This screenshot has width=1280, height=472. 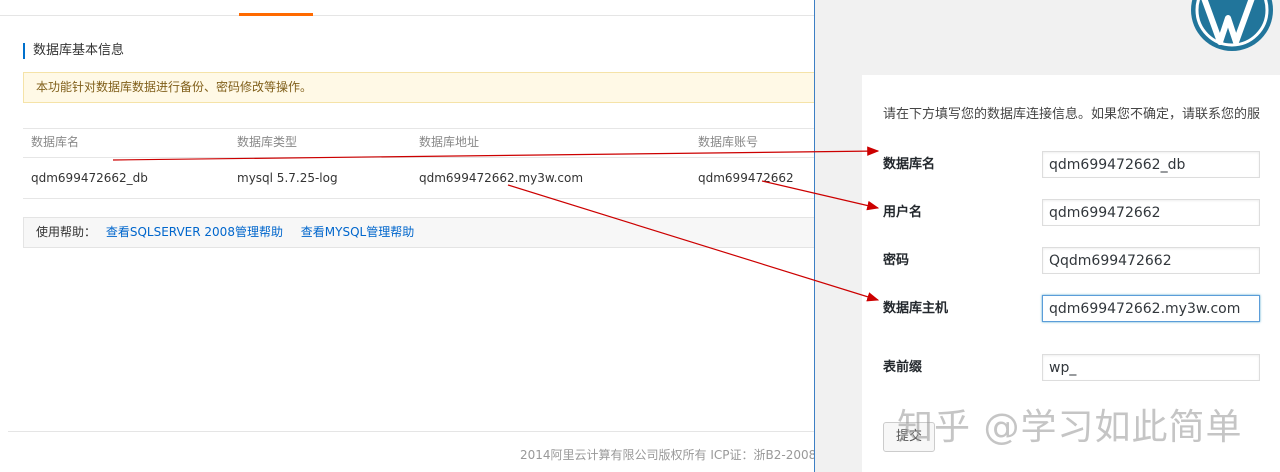 What do you see at coordinates (276, 14) in the screenshot?
I see `active-tab-indicator` at bounding box center [276, 14].